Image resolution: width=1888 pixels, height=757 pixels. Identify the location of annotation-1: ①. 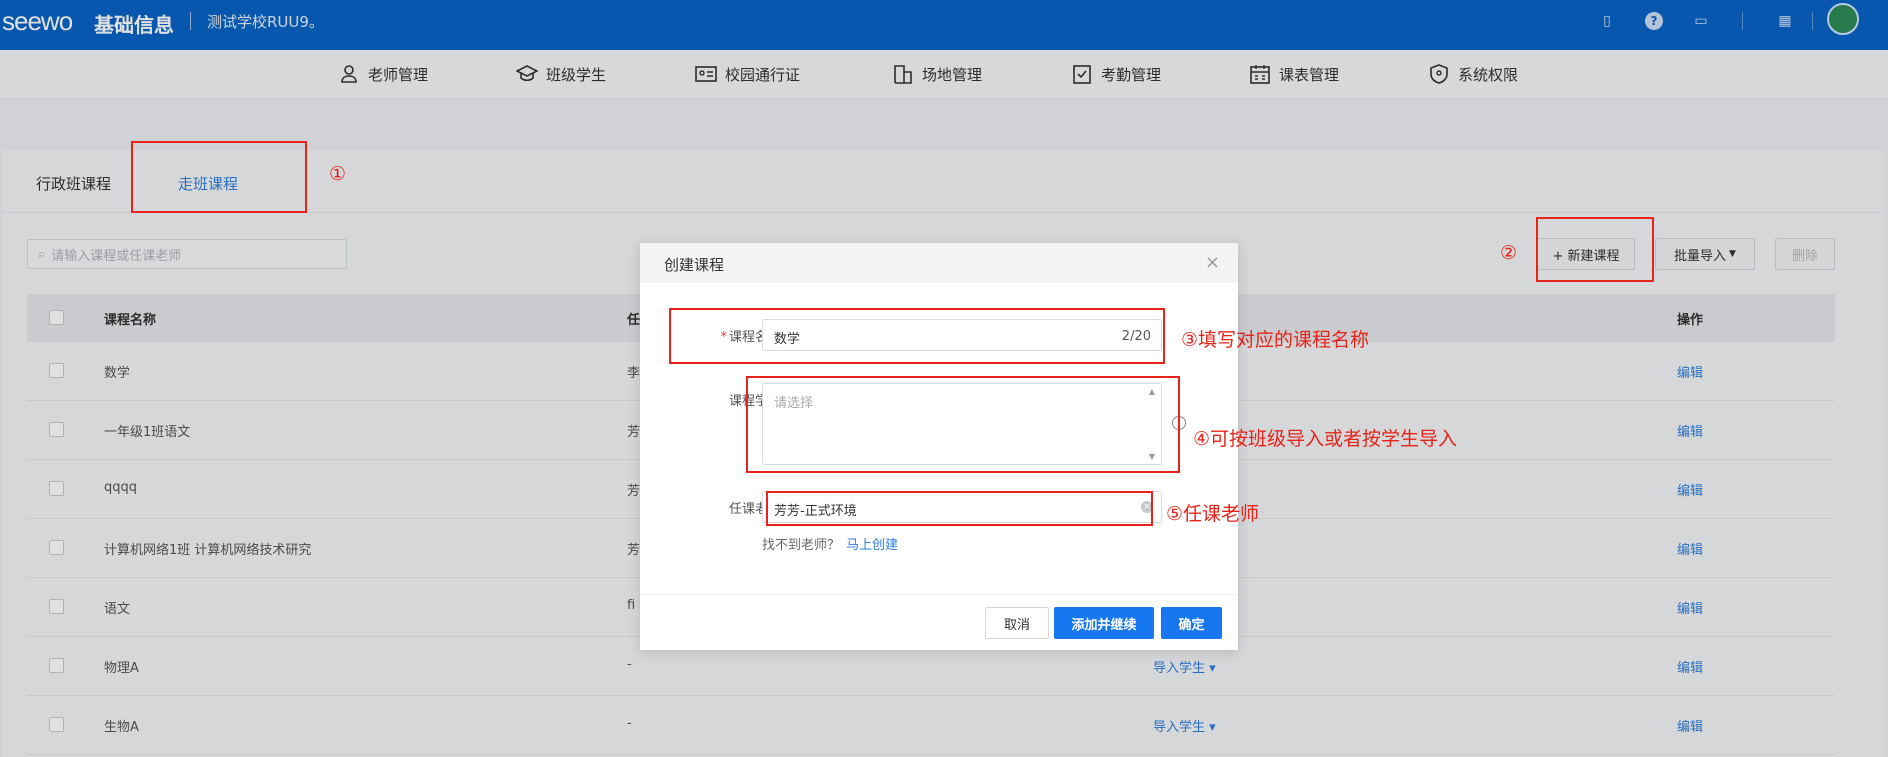
(338, 174).